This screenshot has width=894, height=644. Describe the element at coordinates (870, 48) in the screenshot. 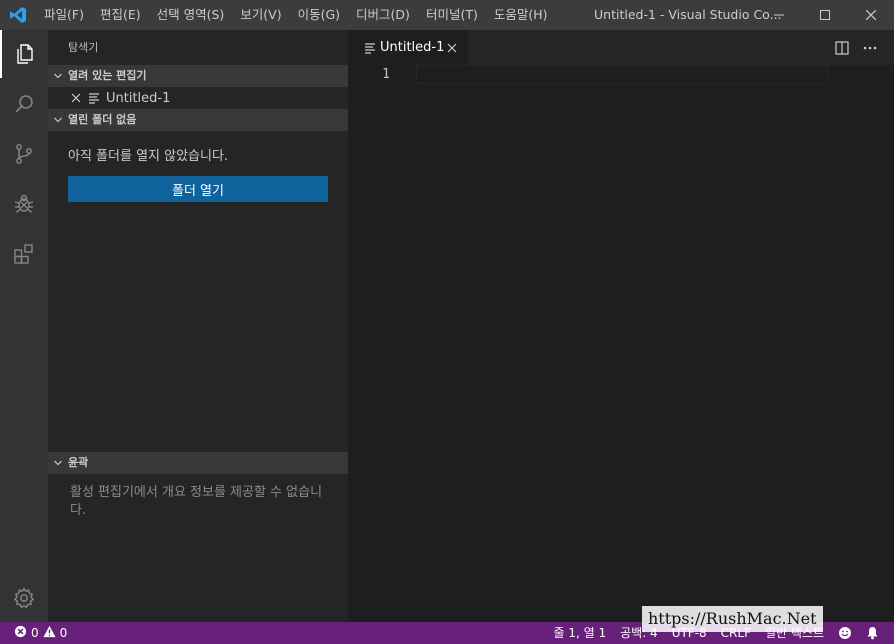

I see `more-icon` at that location.